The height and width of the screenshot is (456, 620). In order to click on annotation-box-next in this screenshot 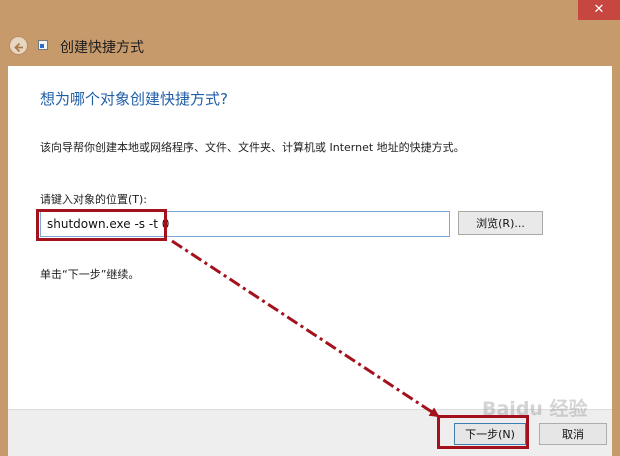, I will do `click(483, 432)`.